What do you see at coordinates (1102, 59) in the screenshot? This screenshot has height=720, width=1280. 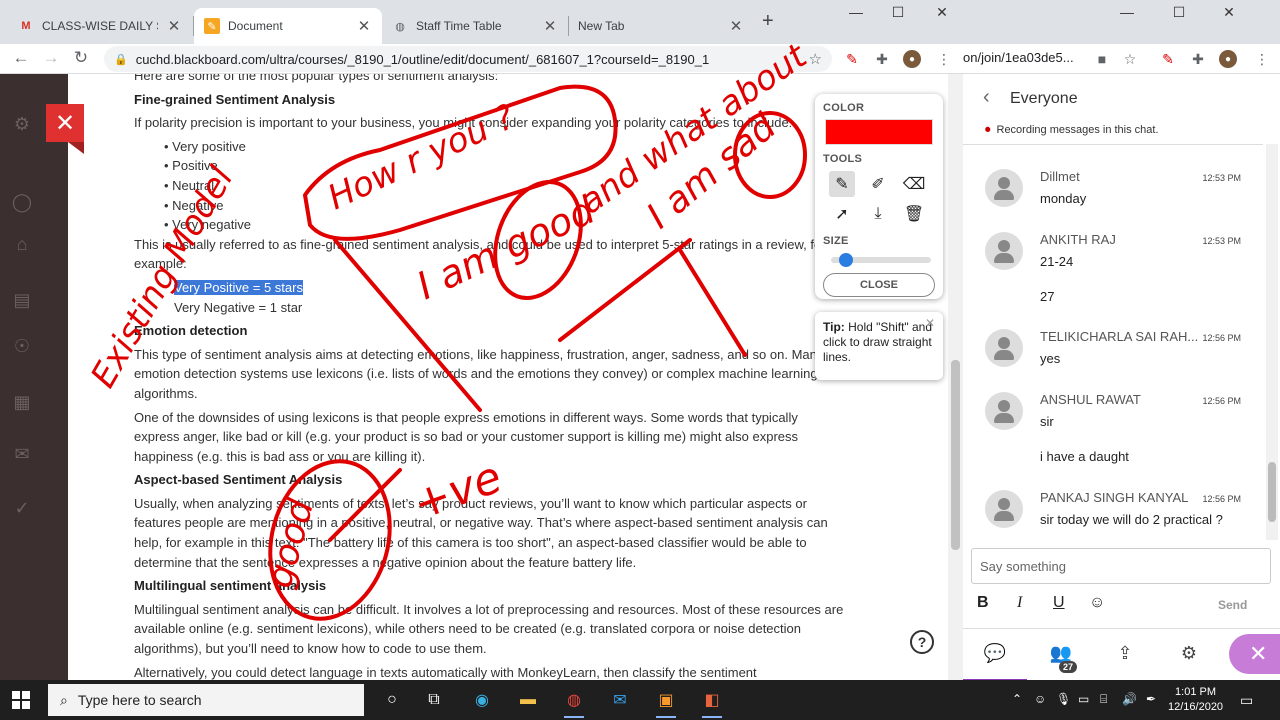 I see `camera-icon: ■` at bounding box center [1102, 59].